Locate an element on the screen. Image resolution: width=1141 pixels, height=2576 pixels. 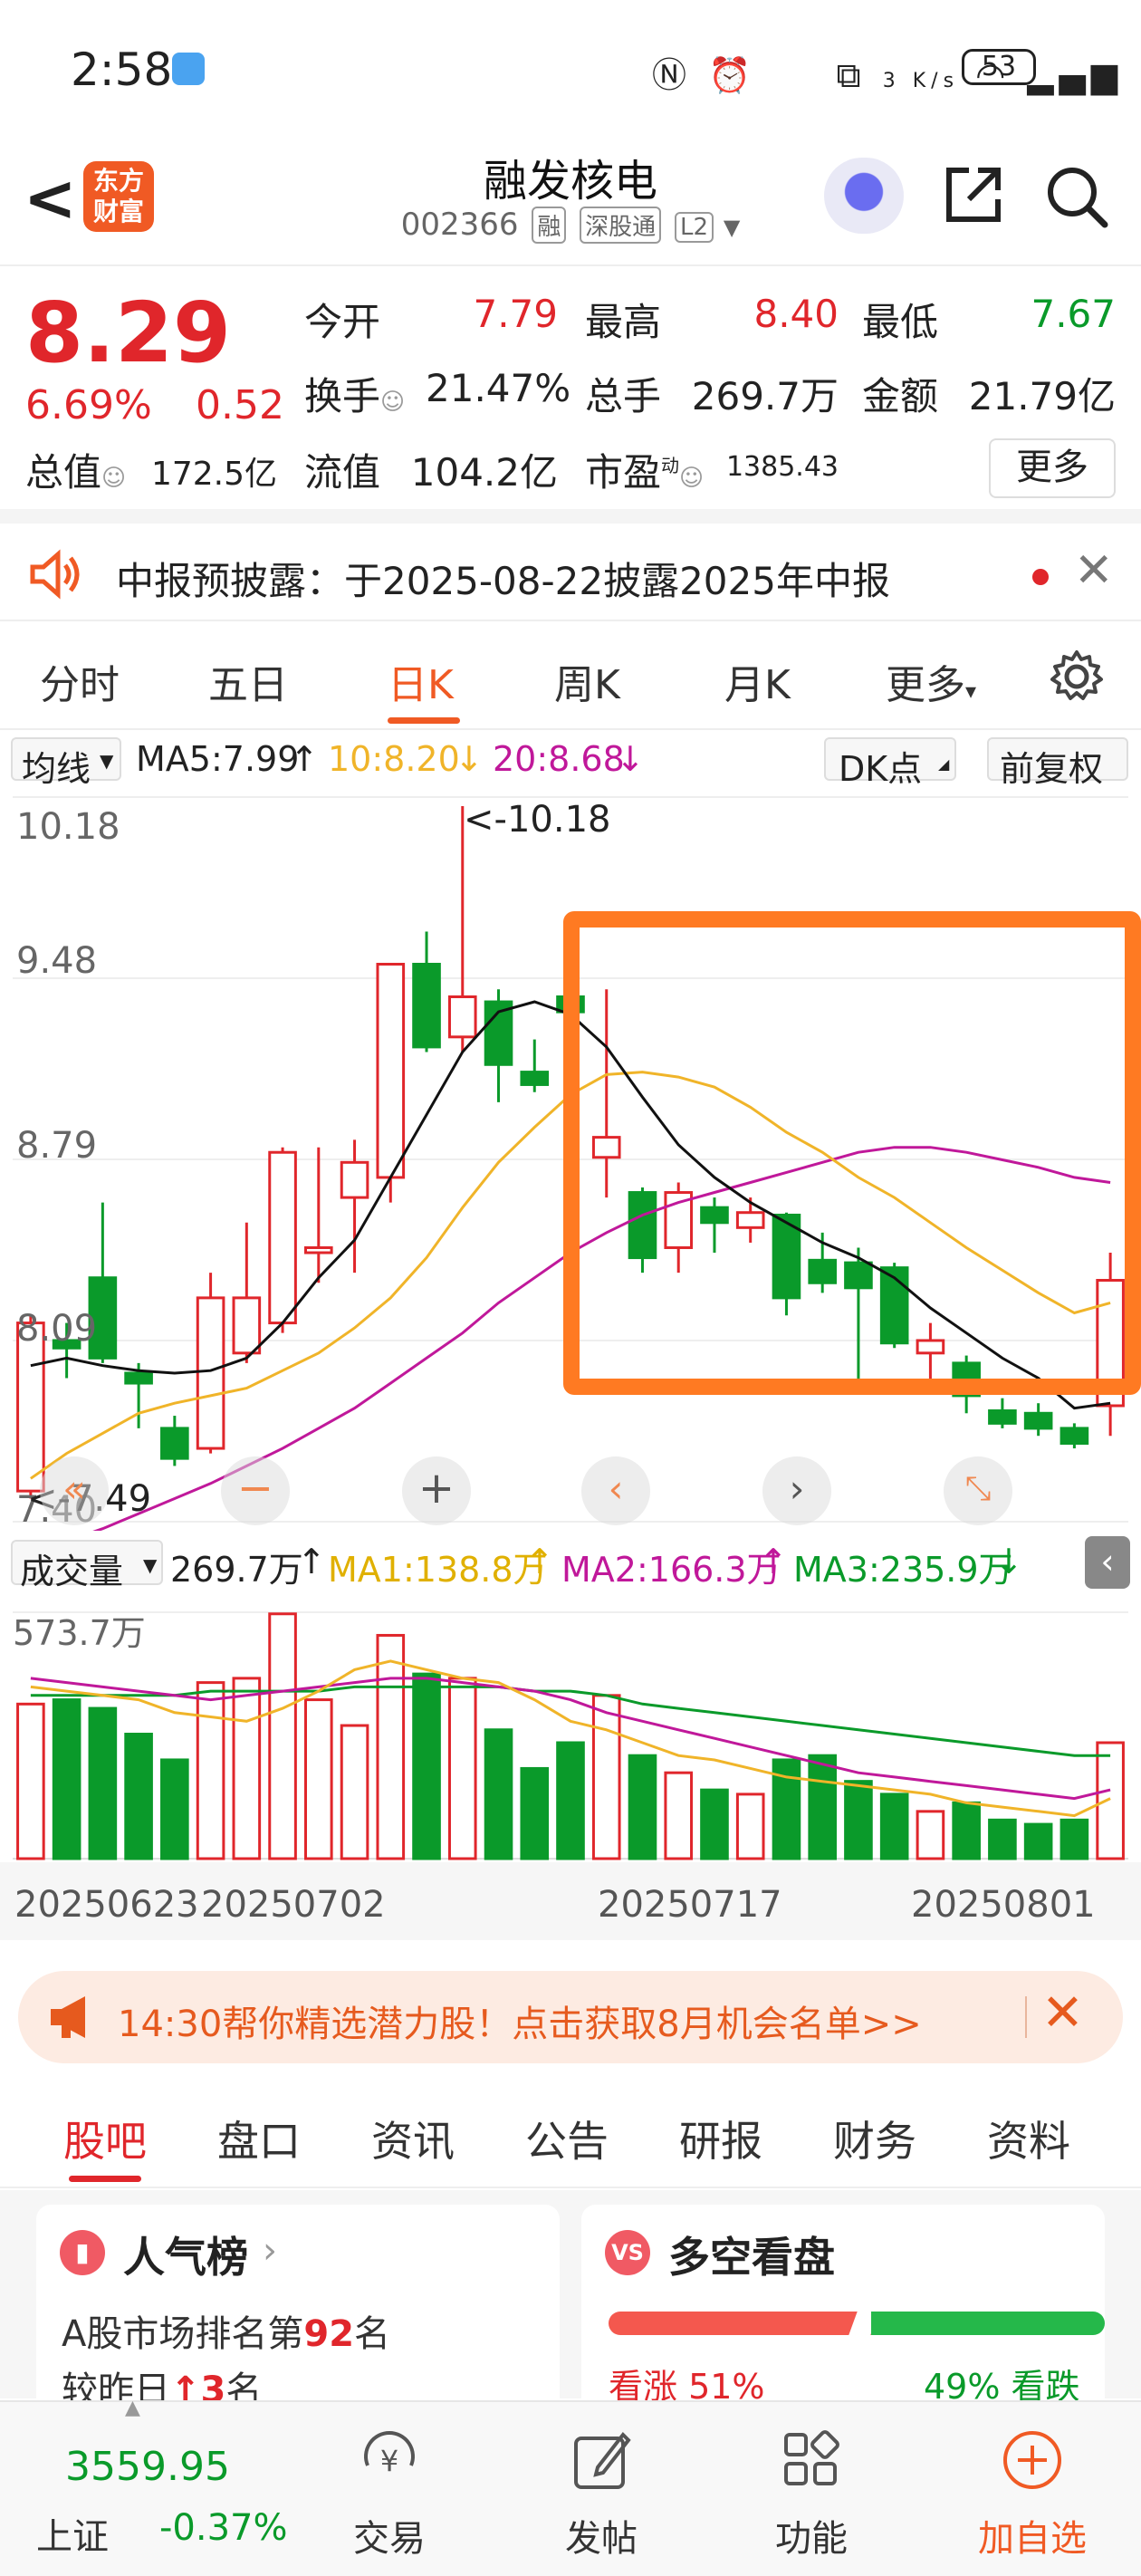
volume-arrow: ↑ is located at coordinates (312, 1561).